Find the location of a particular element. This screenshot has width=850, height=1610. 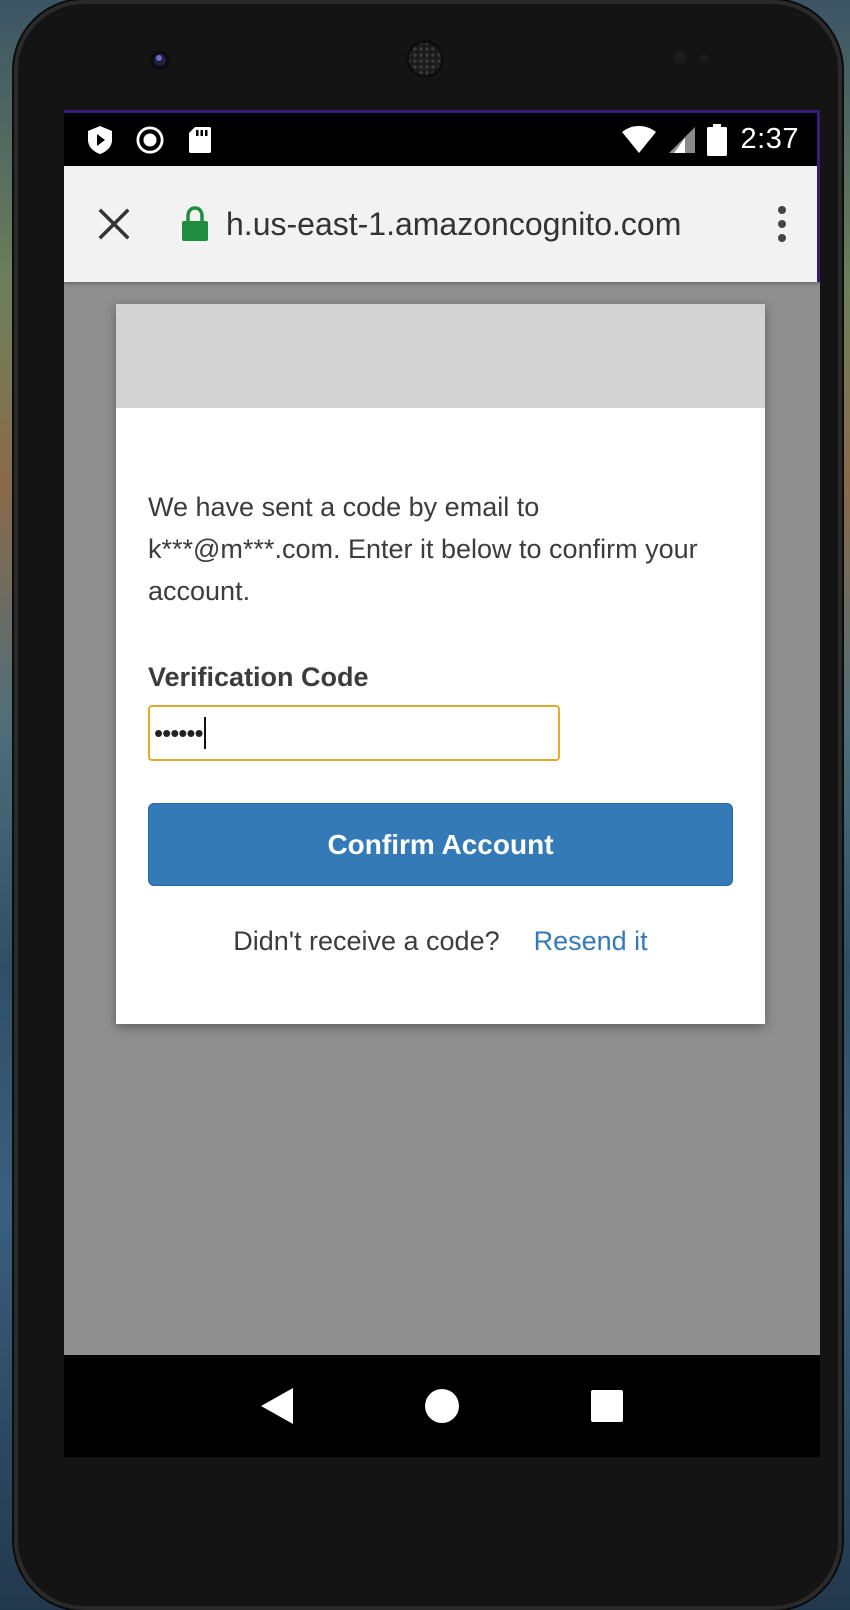

card-banner is located at coordinates (440, 356).